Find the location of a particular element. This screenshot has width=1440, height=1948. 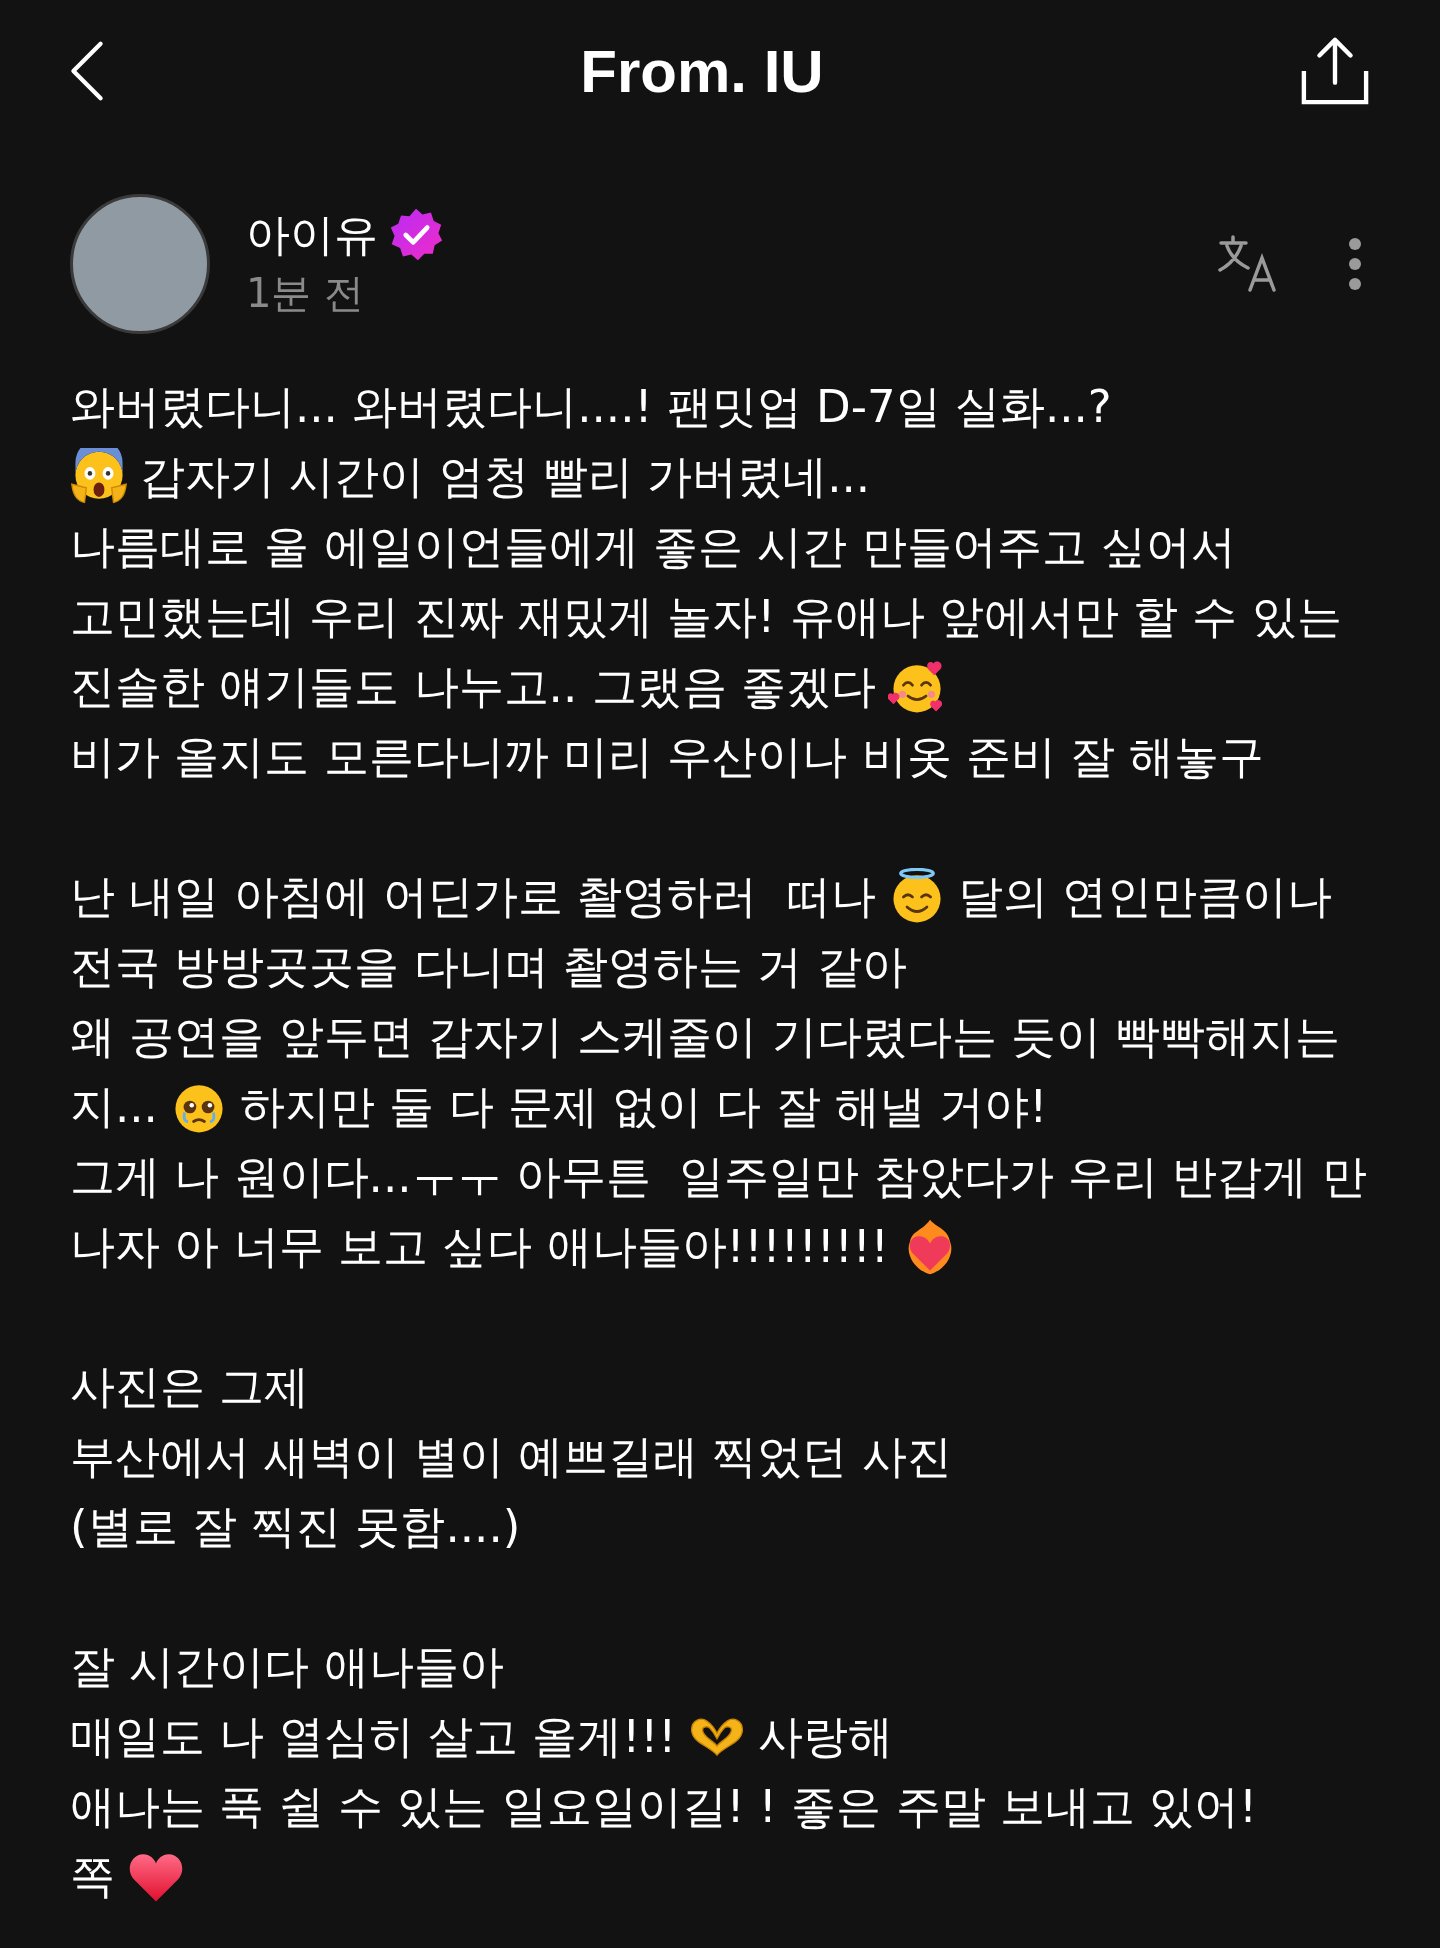

post-text: 나름대로 울 에일이언들에게 좋은 시간 만들어주고 싶어서 is located at coordinates (653, 547).